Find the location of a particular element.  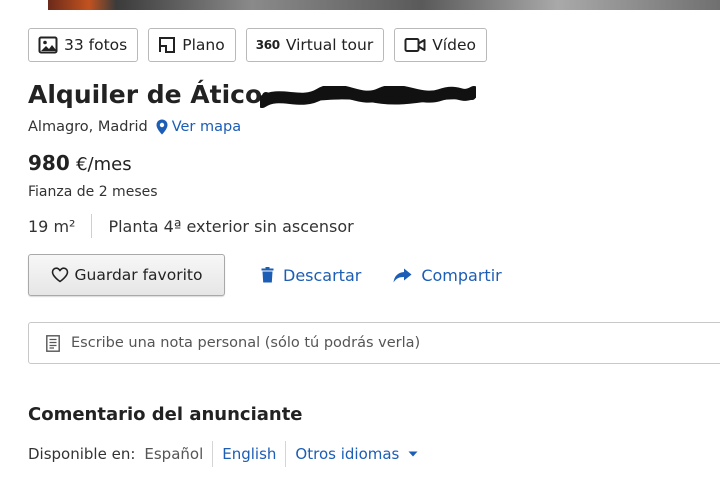

listing-actions: Guardar favorito Descartar Compartir is located at coordinates (265, 275).